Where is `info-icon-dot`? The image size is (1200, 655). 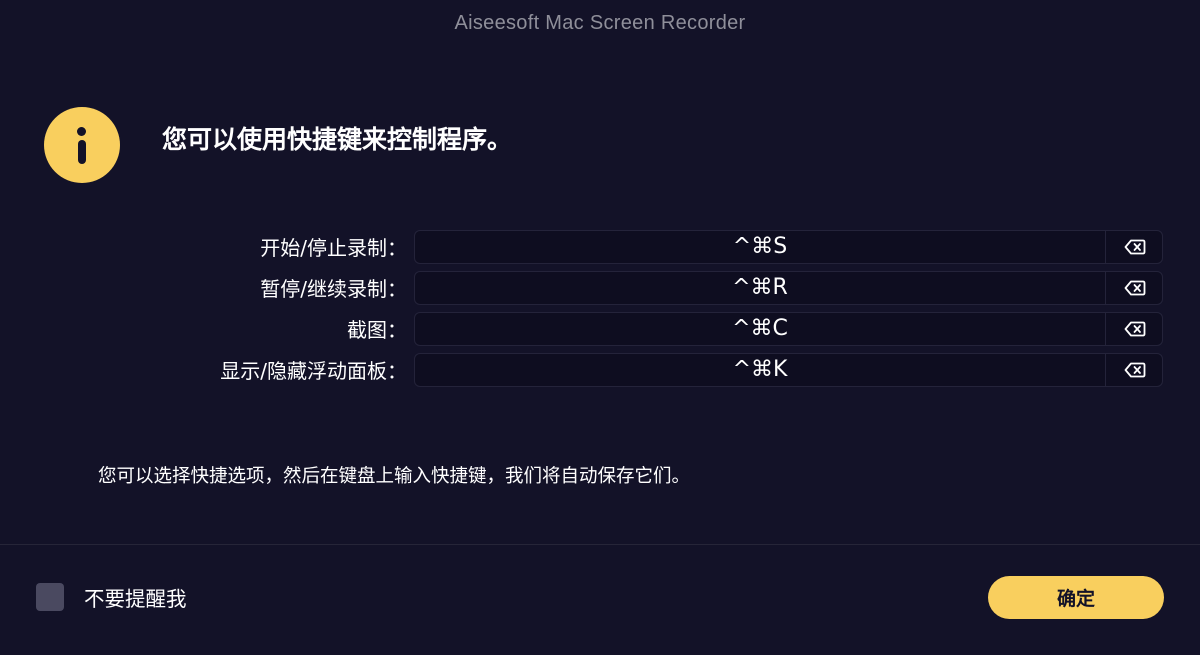 info-icon-dot is located at coordinates (81, 131).